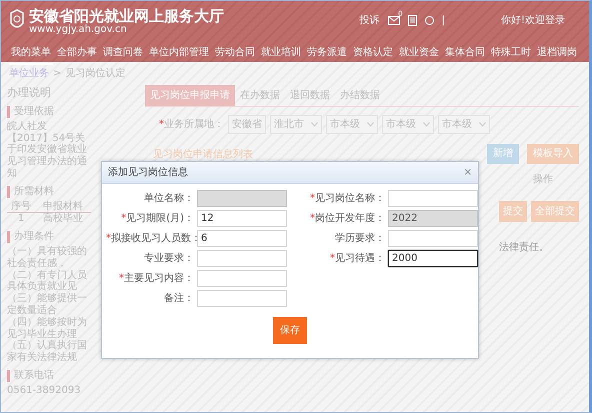 The width and height of the screenshot is (592, 413). What do you see at coordinates (126, 16) in the screenshot?
I see `site-title: 安徽省阳光就业网上服务大厅` at bounding box center [126, 16].